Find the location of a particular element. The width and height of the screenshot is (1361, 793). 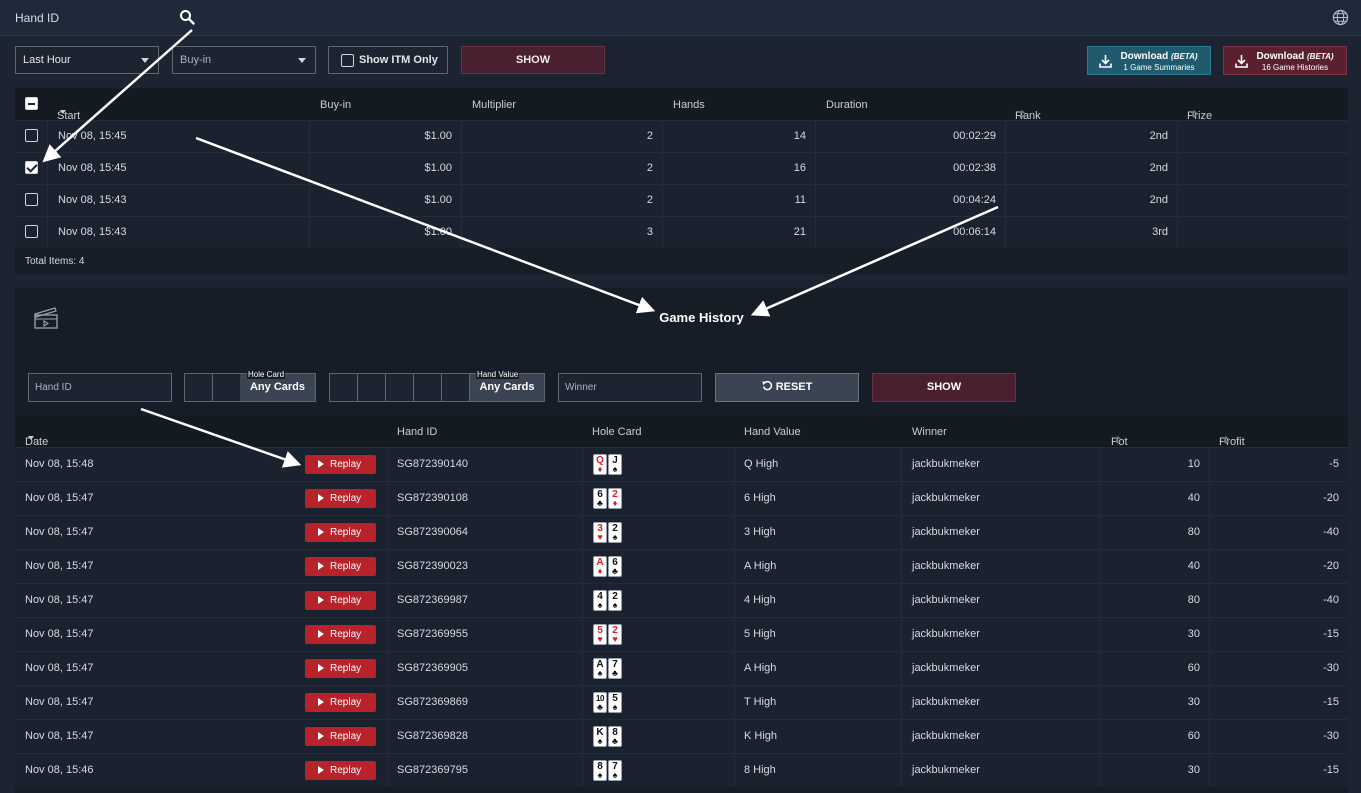

col-winner: Winner is located at coordinates (929, 432).